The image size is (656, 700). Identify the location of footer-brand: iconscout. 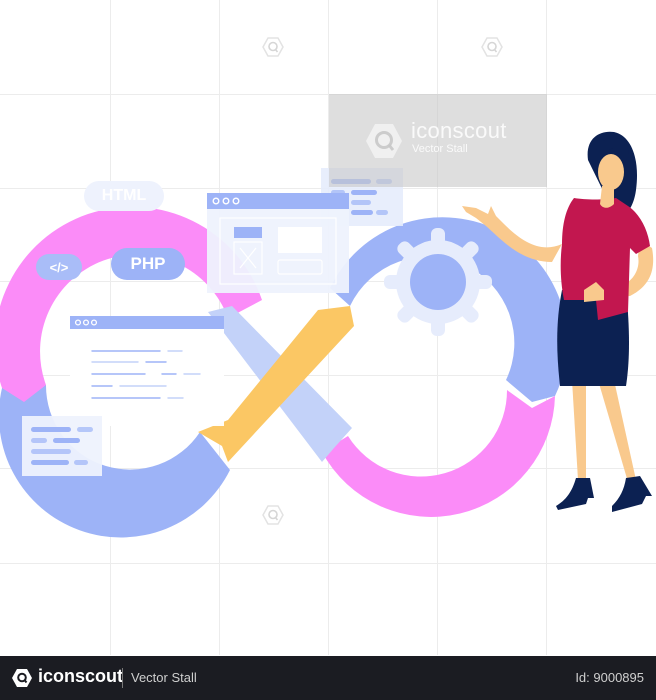
(80, 676).